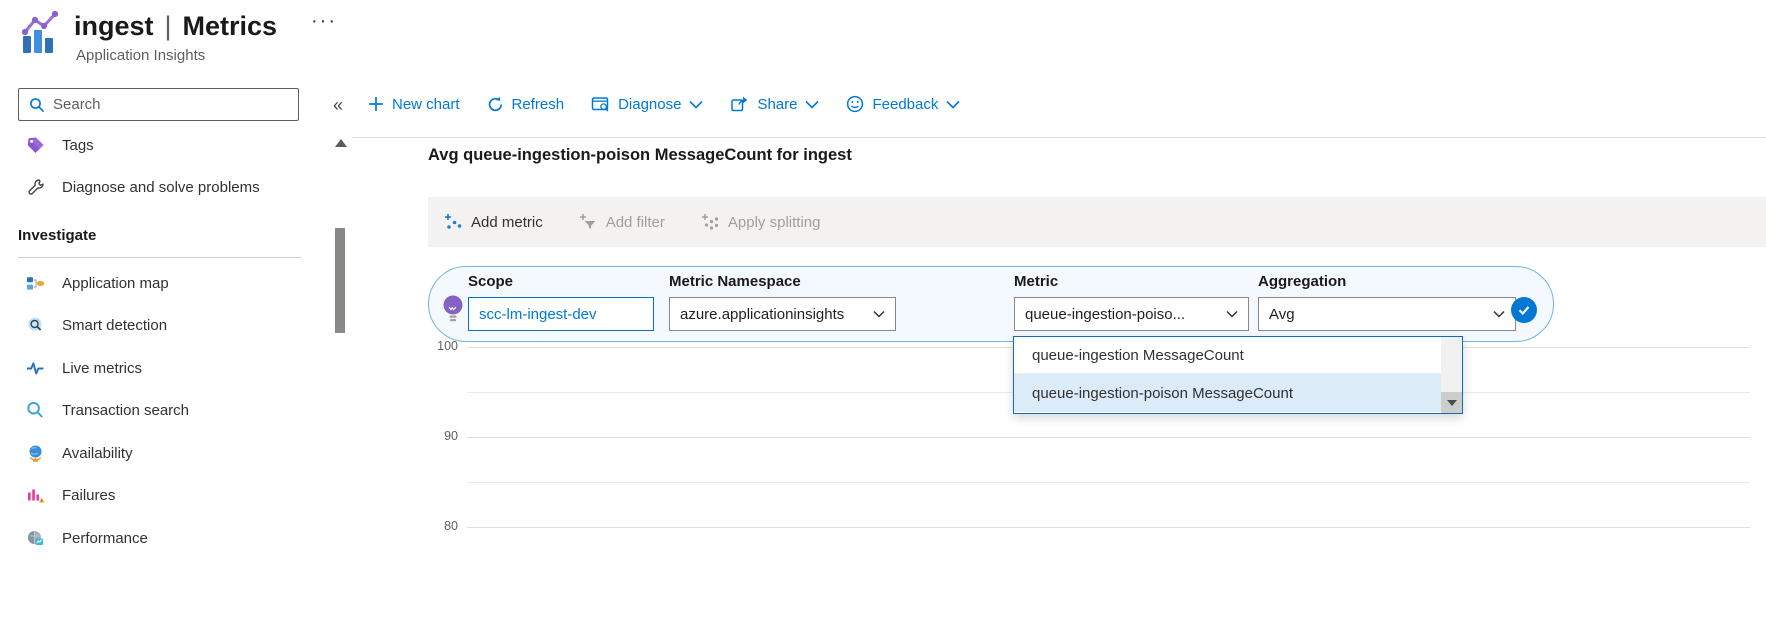 Image resolution: width=1766 pixels, height=640 pixels. What do you see at coordinates (775, 104) in the screenshot?
I see `share-button: Share` at bounding box center [775, 104].